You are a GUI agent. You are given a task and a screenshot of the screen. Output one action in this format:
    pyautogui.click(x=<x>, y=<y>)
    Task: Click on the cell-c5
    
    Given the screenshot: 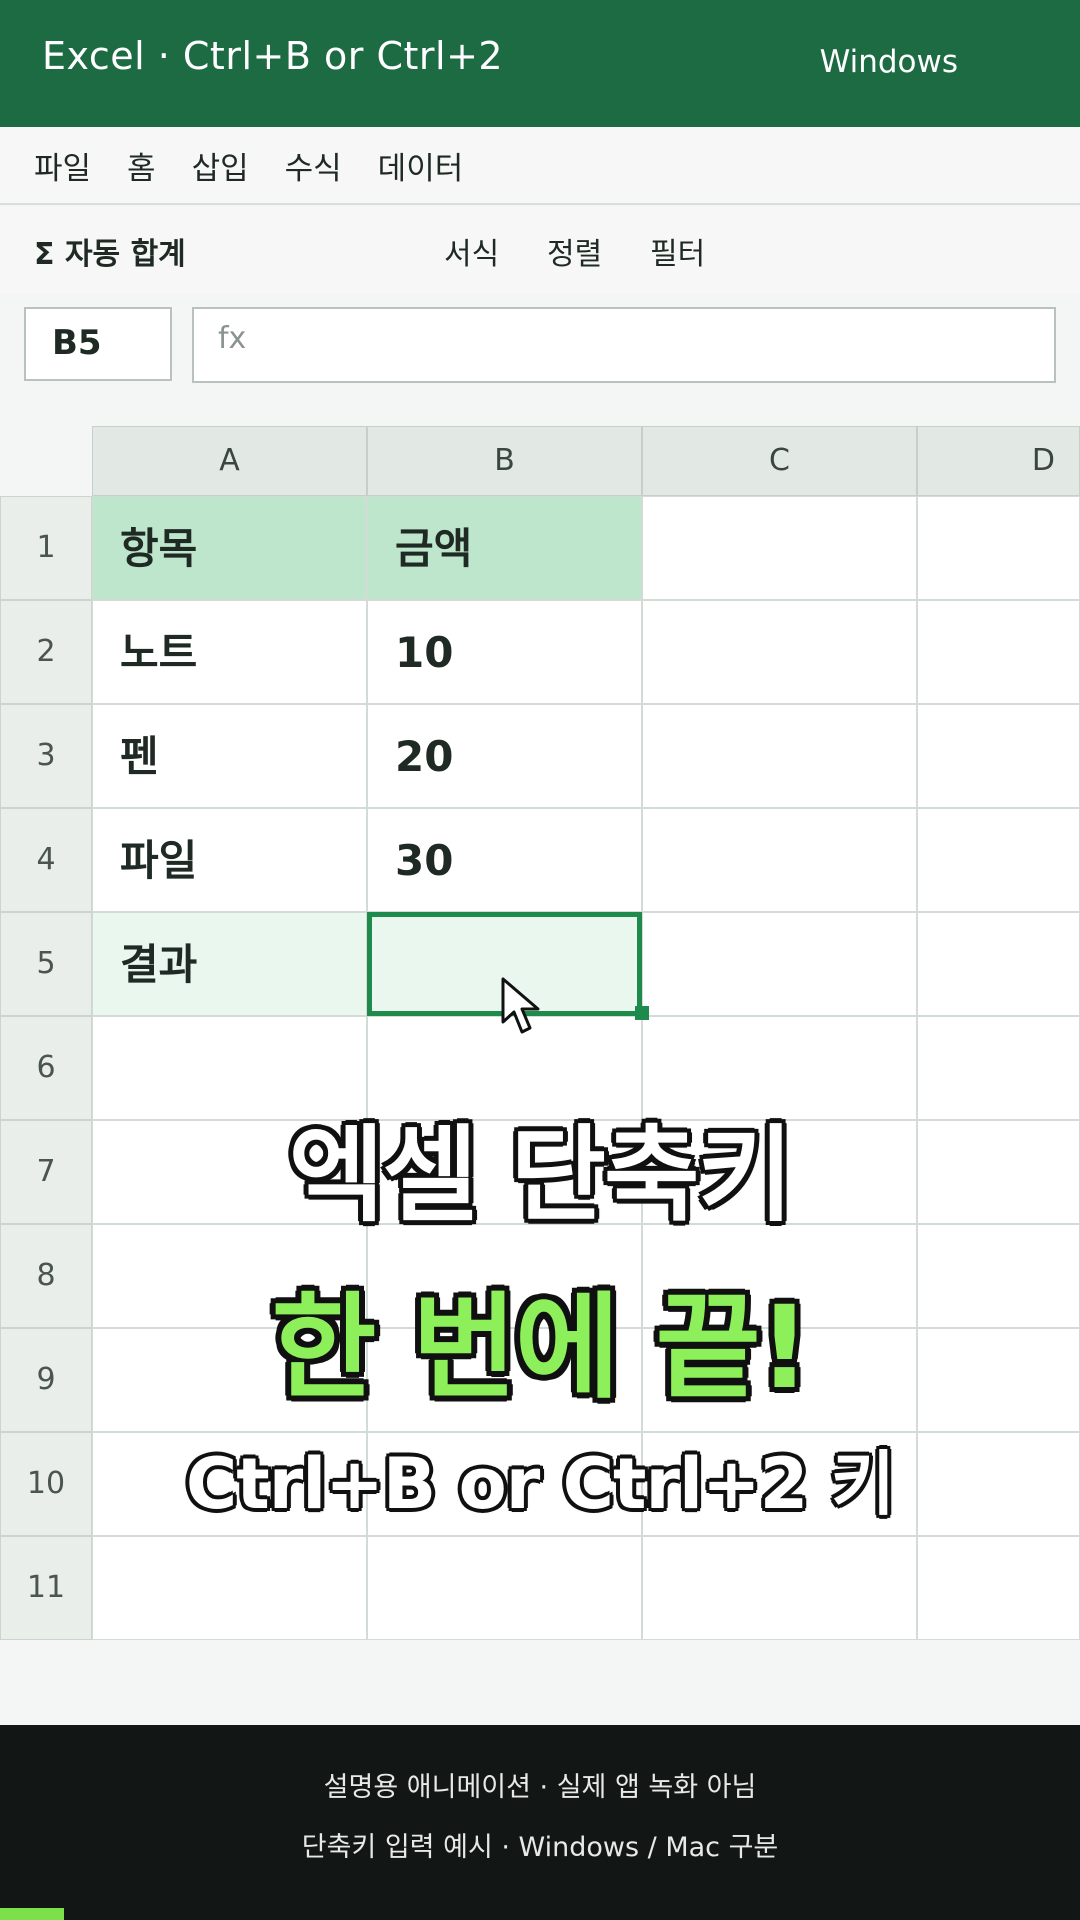 What is the action you would take?
    pyautogui.click(x=779, y=964)
    